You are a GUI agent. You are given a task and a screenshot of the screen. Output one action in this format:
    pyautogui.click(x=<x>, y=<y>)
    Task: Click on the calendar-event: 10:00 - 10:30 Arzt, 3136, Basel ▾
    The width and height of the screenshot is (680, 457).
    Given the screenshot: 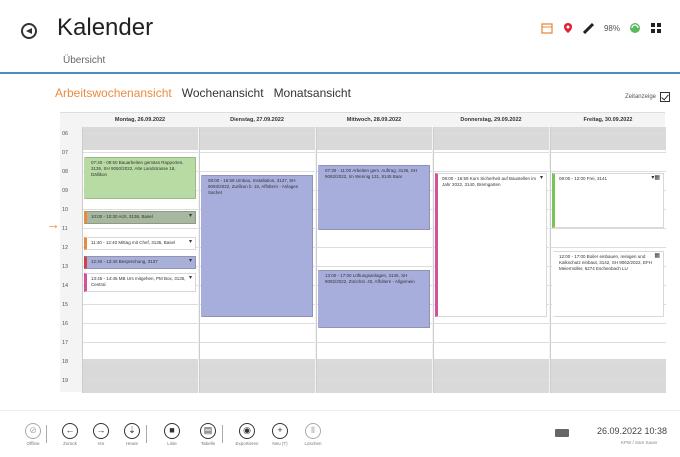 What is the action you would take?
    pyautogui.click(x=140, y=217)
    